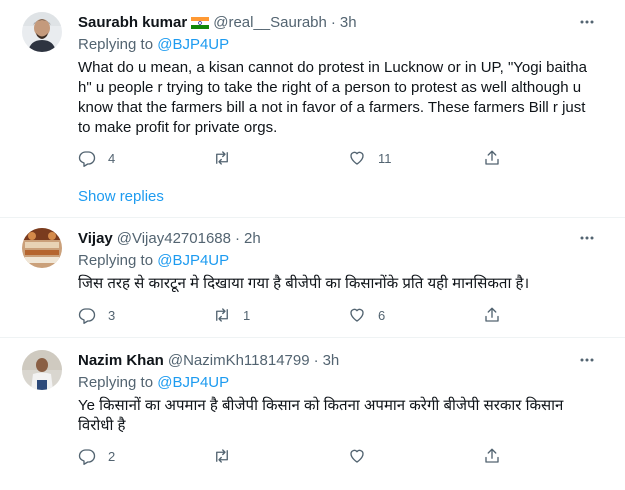 This screenshot has width=625, height=490. I want to click on author-handle: @NazimKh11814799, so click(239, 360).